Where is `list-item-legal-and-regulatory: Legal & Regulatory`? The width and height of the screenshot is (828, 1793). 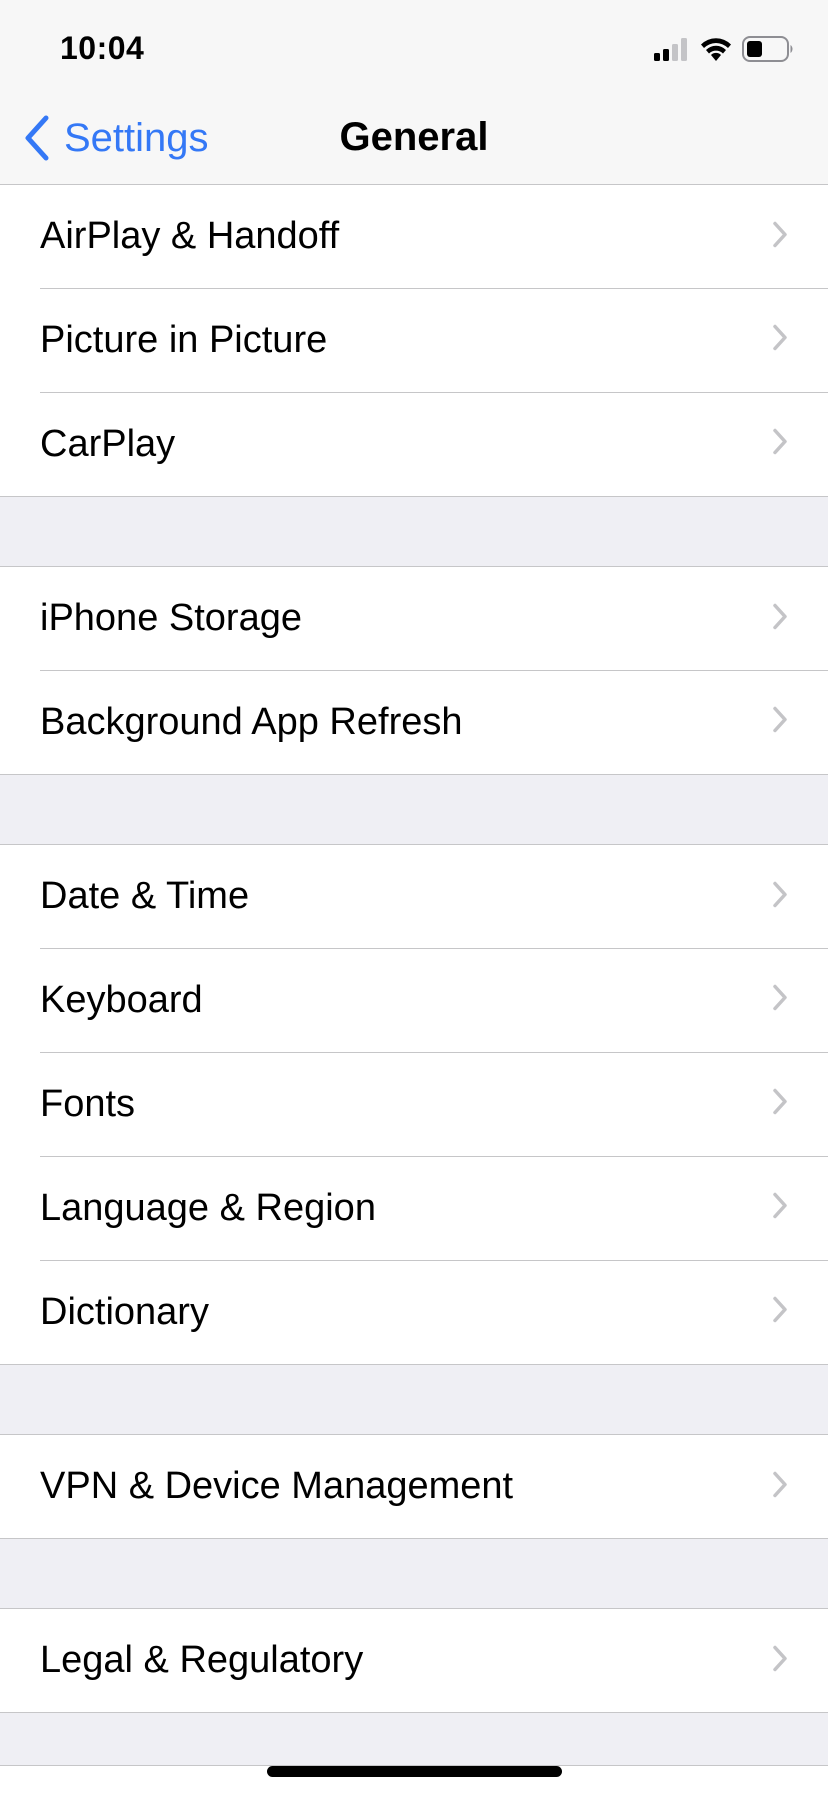 list-item-legal-and-regulatory: Legal & Regulatory is located at coordinates (414, 1660).